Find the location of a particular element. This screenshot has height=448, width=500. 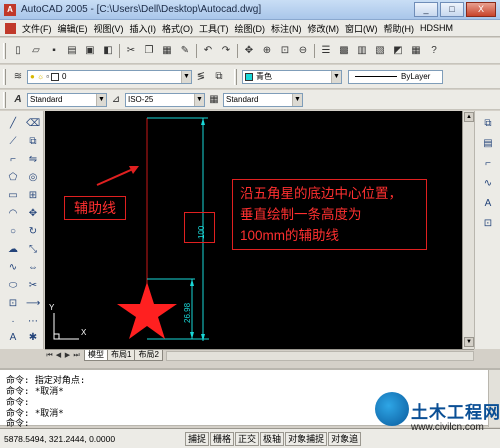

menu-window: 窗口(W) is located at coordinates (361, 28).